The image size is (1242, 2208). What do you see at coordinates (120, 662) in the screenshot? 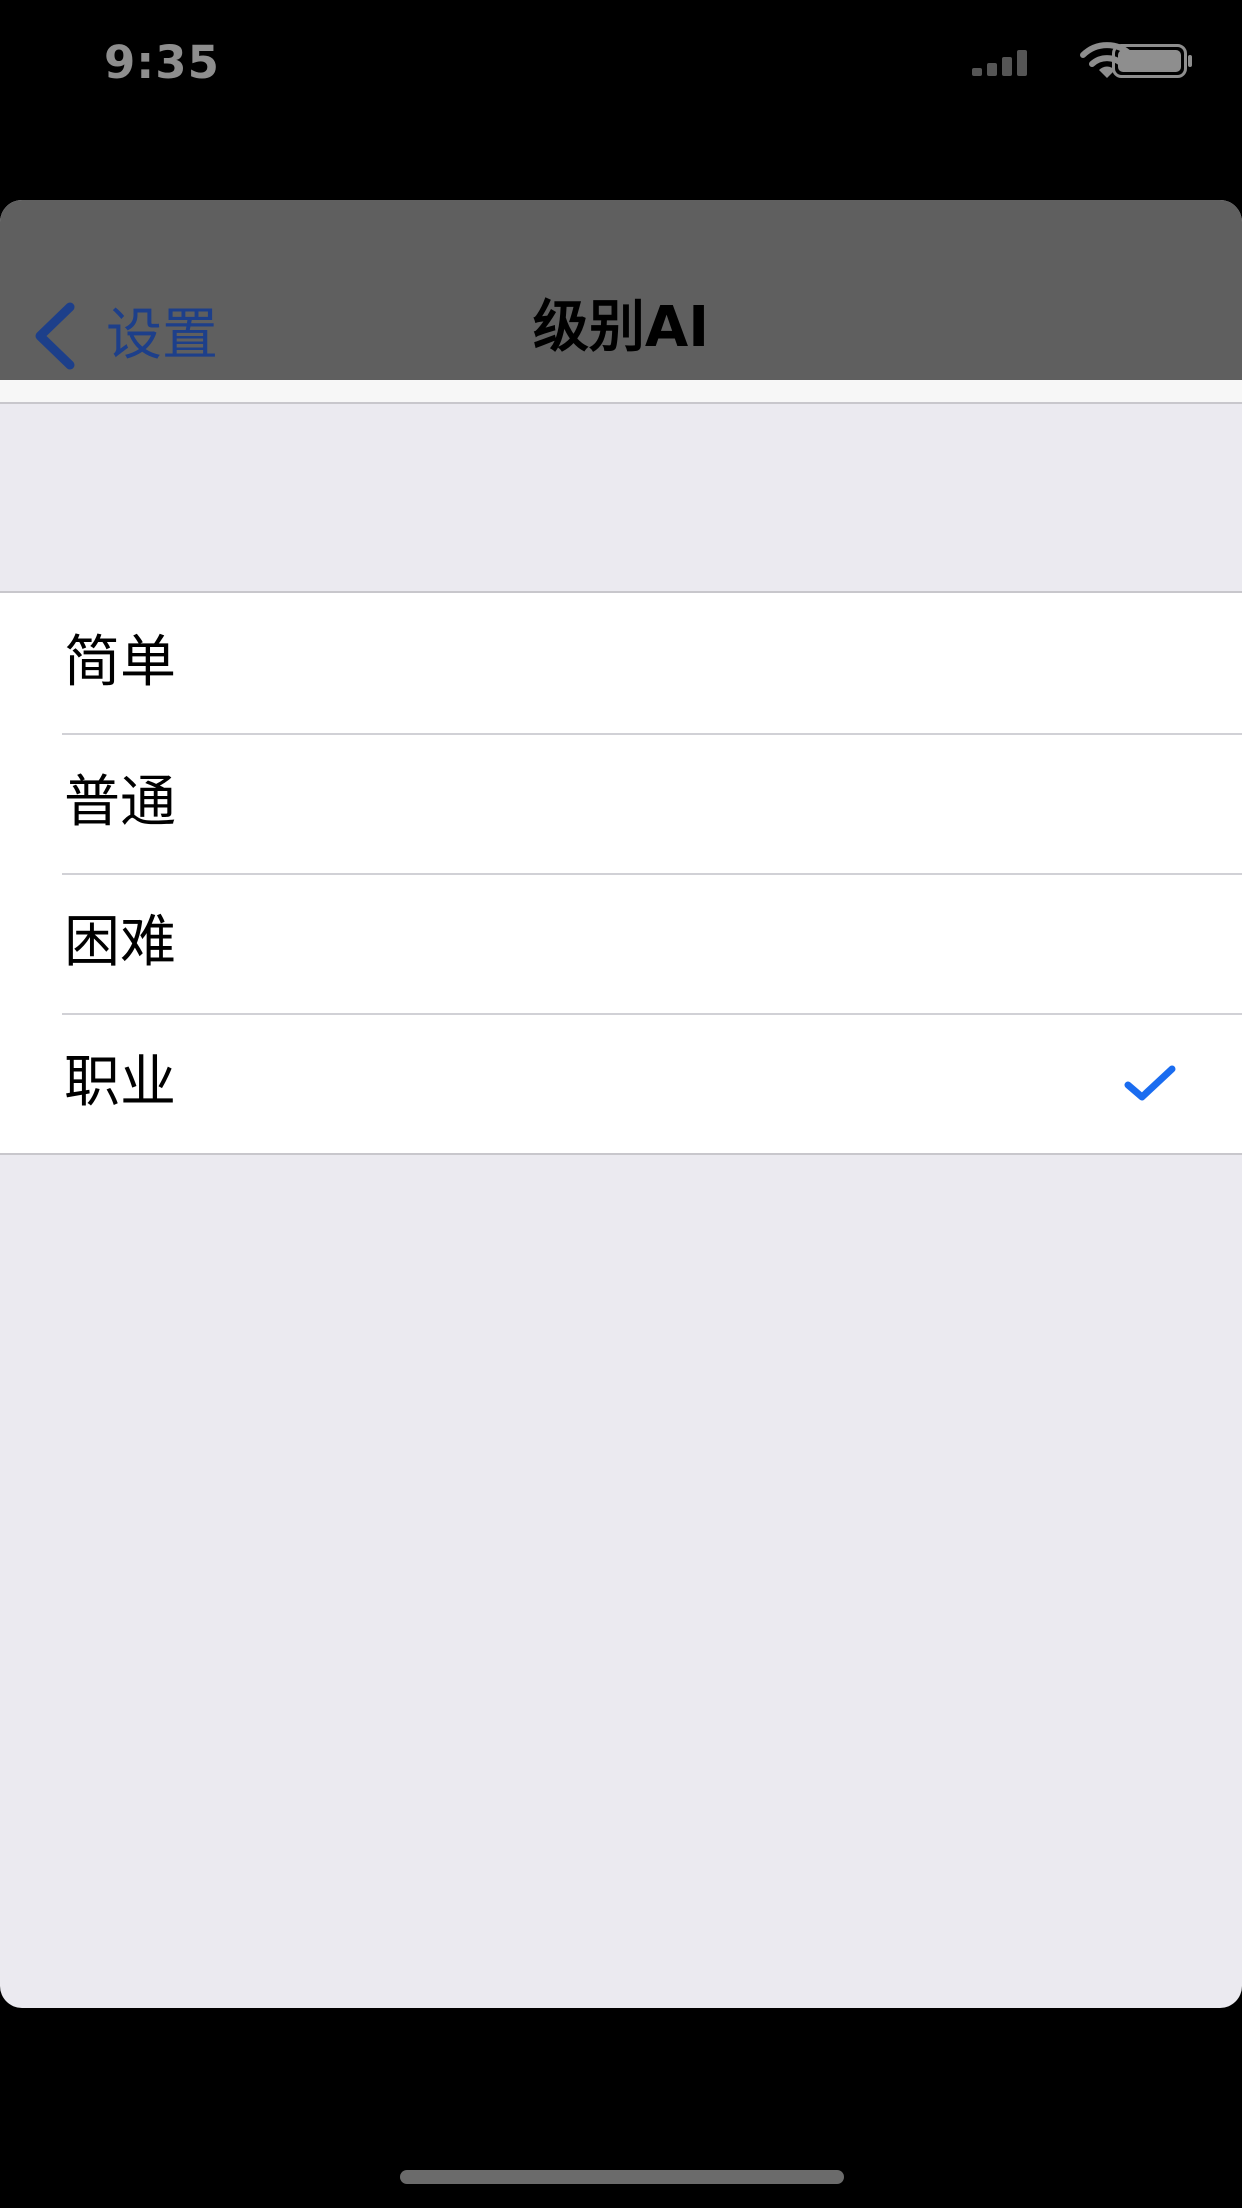
I see `option-label: 简单` at bounding box center [120, 662].